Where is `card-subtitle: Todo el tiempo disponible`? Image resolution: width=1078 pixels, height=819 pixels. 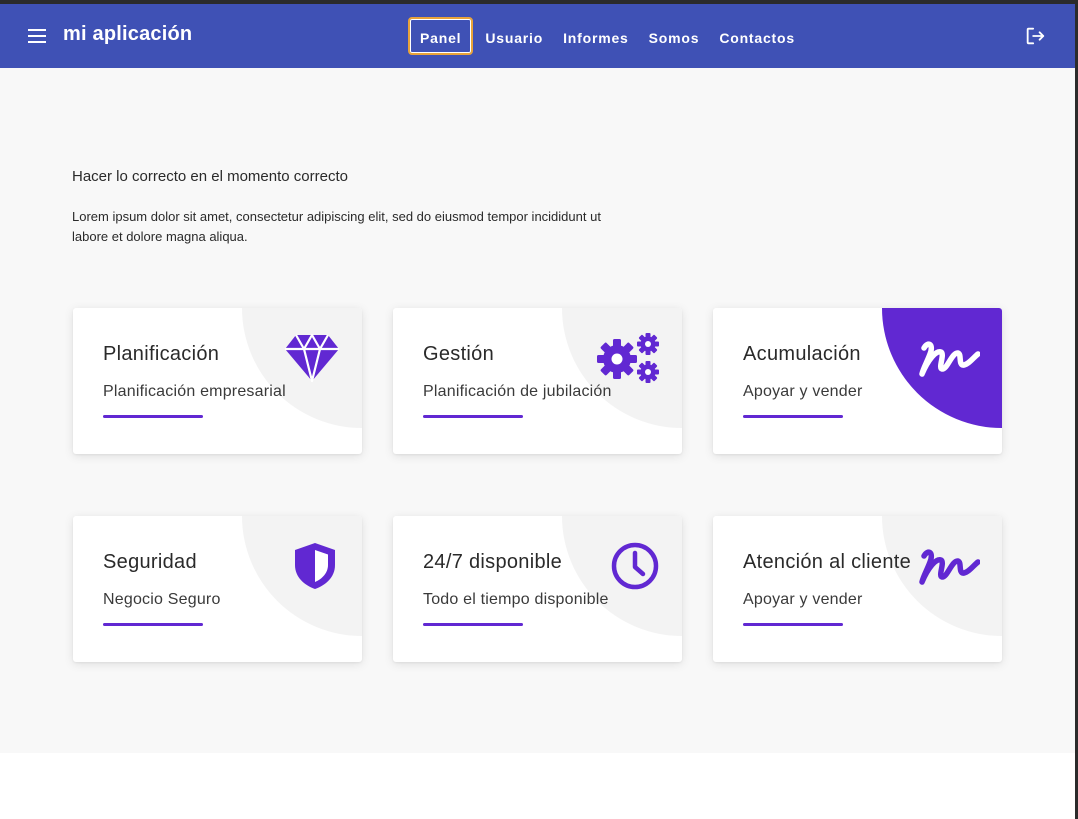
card-subtitle: Todo el tiempo disponible is located at coordinates (516, 599).